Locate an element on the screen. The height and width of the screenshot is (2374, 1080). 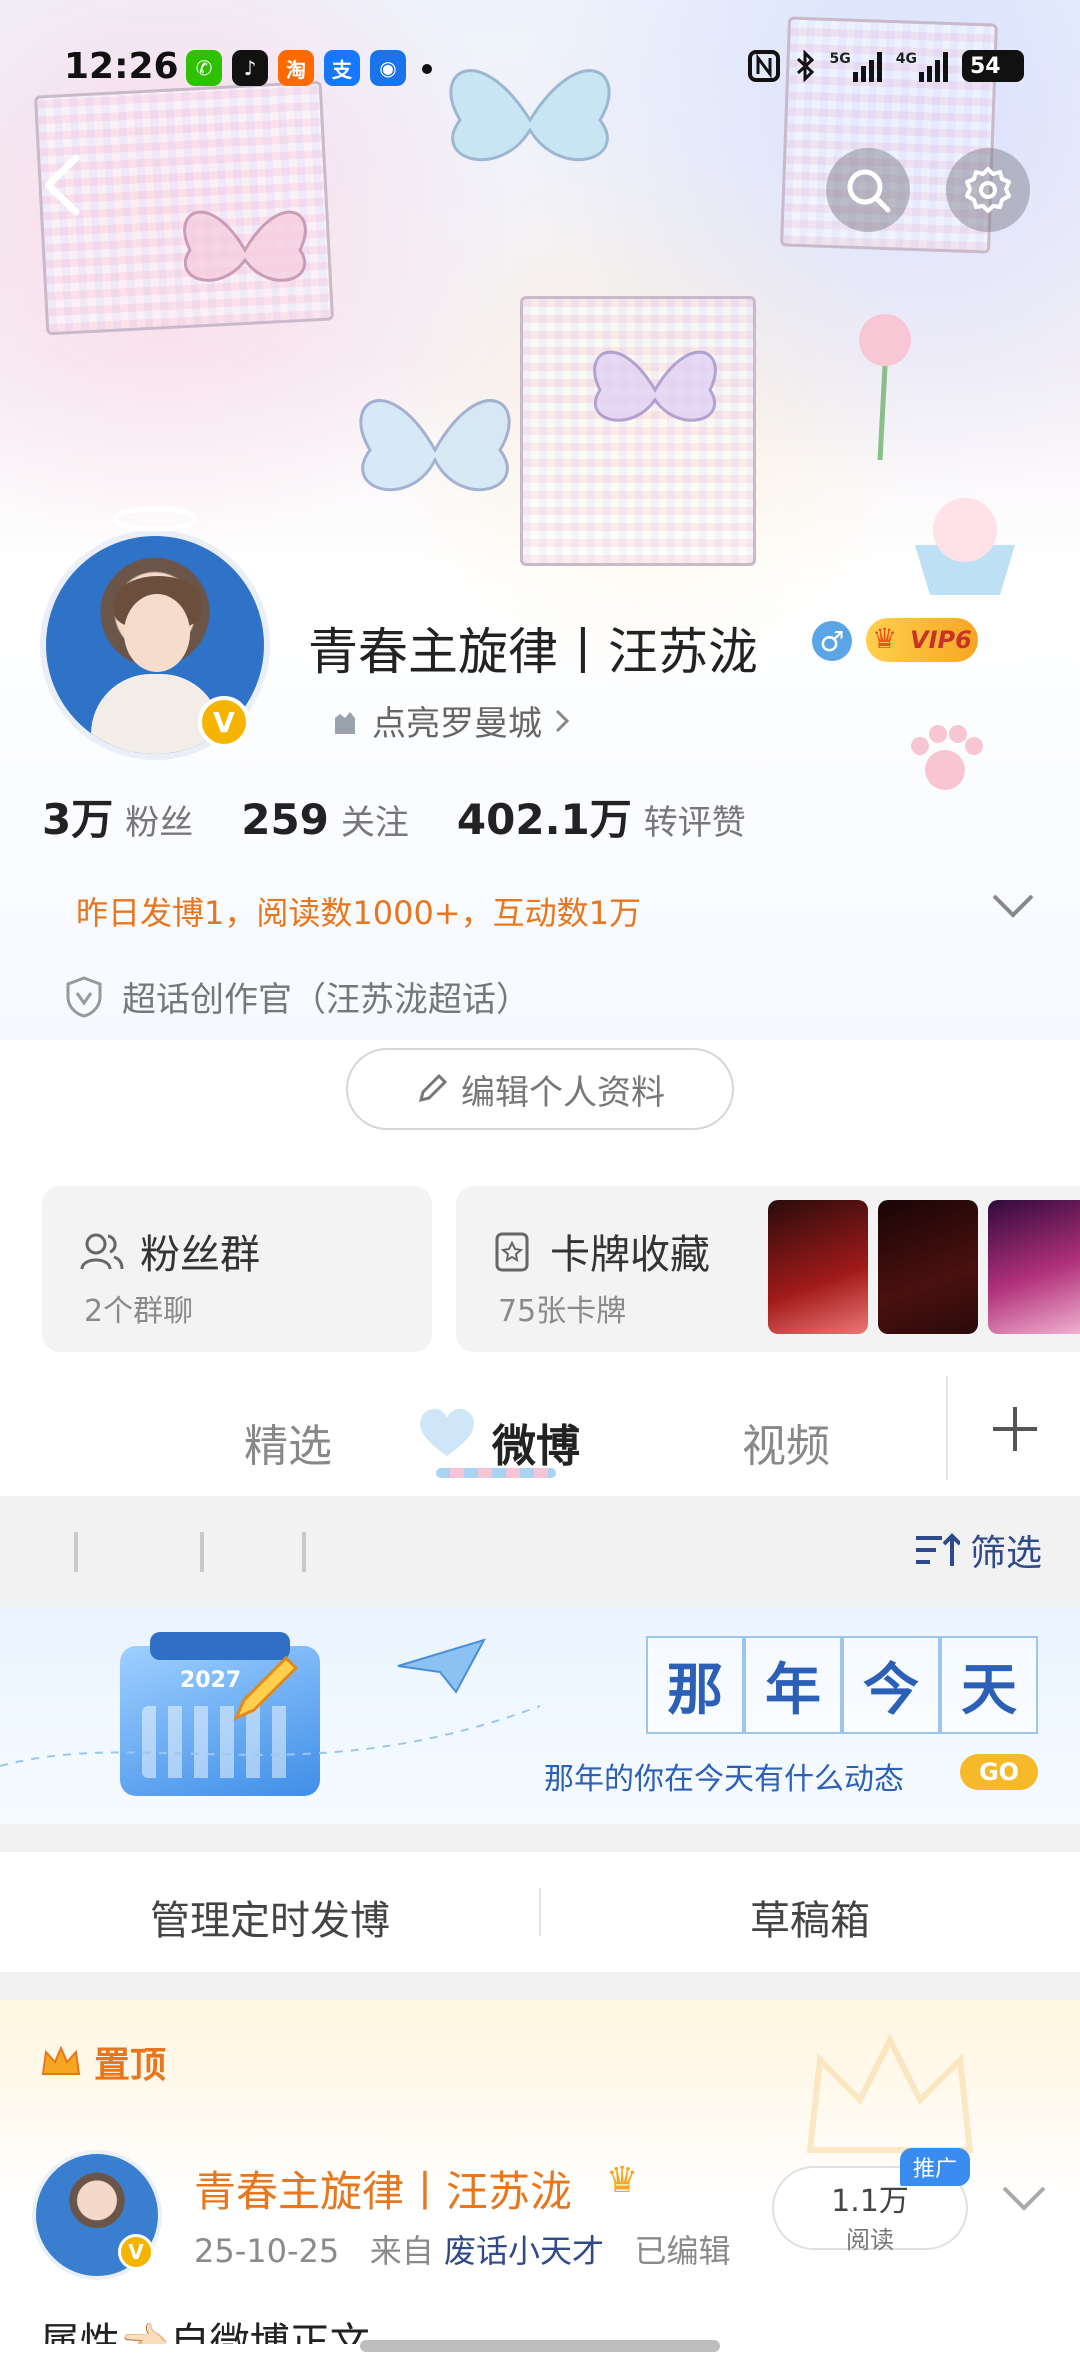
on-this-day-title: 那 年 今 天 is located at coordinates (842, 1685).